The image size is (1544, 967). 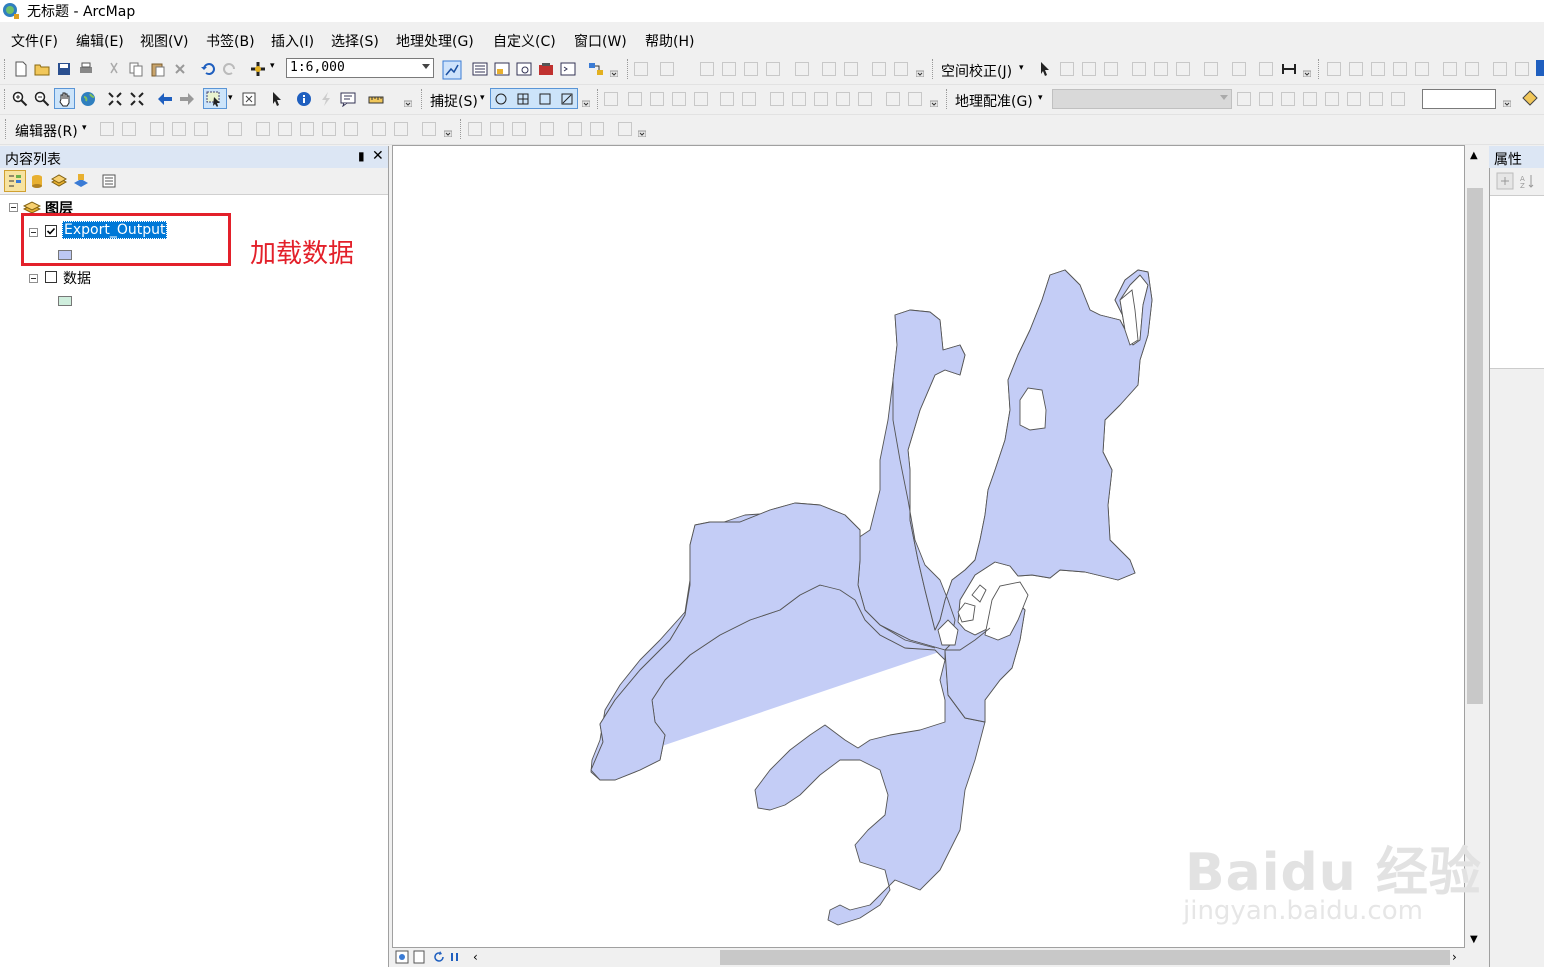 I want to click on collapse-toggle, so click(x=33, y=278).